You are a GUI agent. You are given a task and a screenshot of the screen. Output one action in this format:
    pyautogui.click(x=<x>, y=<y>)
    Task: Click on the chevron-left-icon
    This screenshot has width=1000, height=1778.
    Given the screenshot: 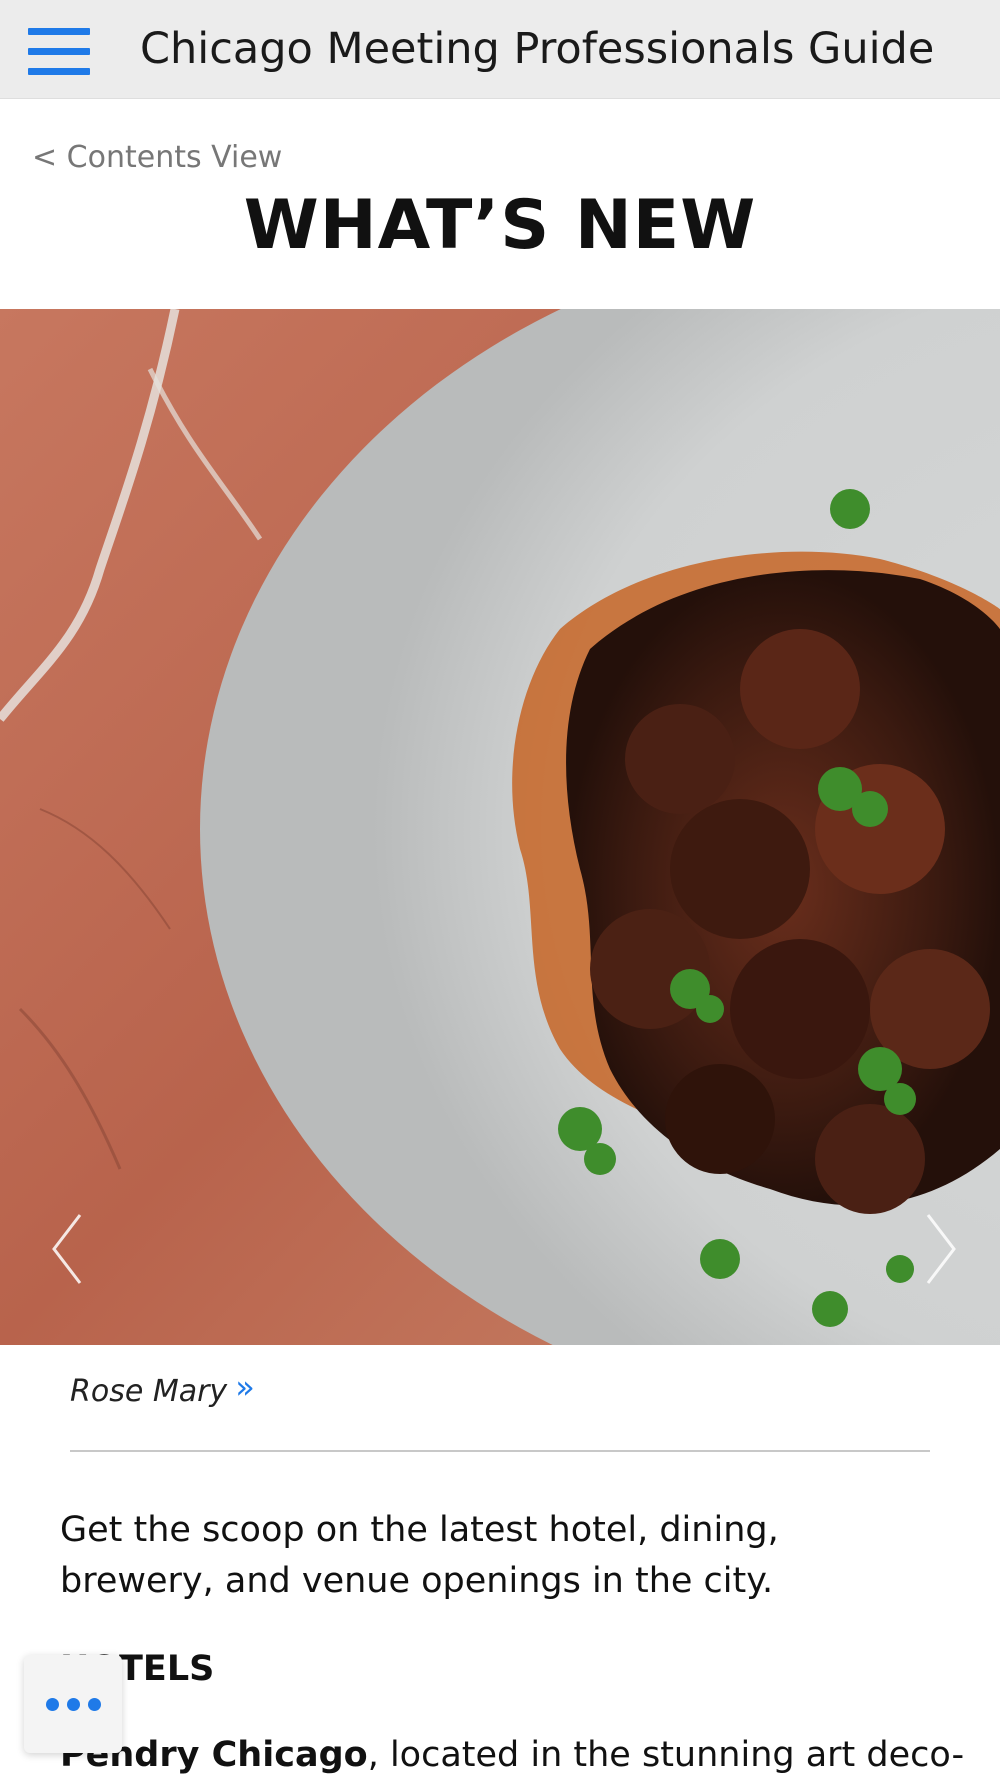 What is the action you would take?
    pyautogui.click(x=68, y=1249)
    